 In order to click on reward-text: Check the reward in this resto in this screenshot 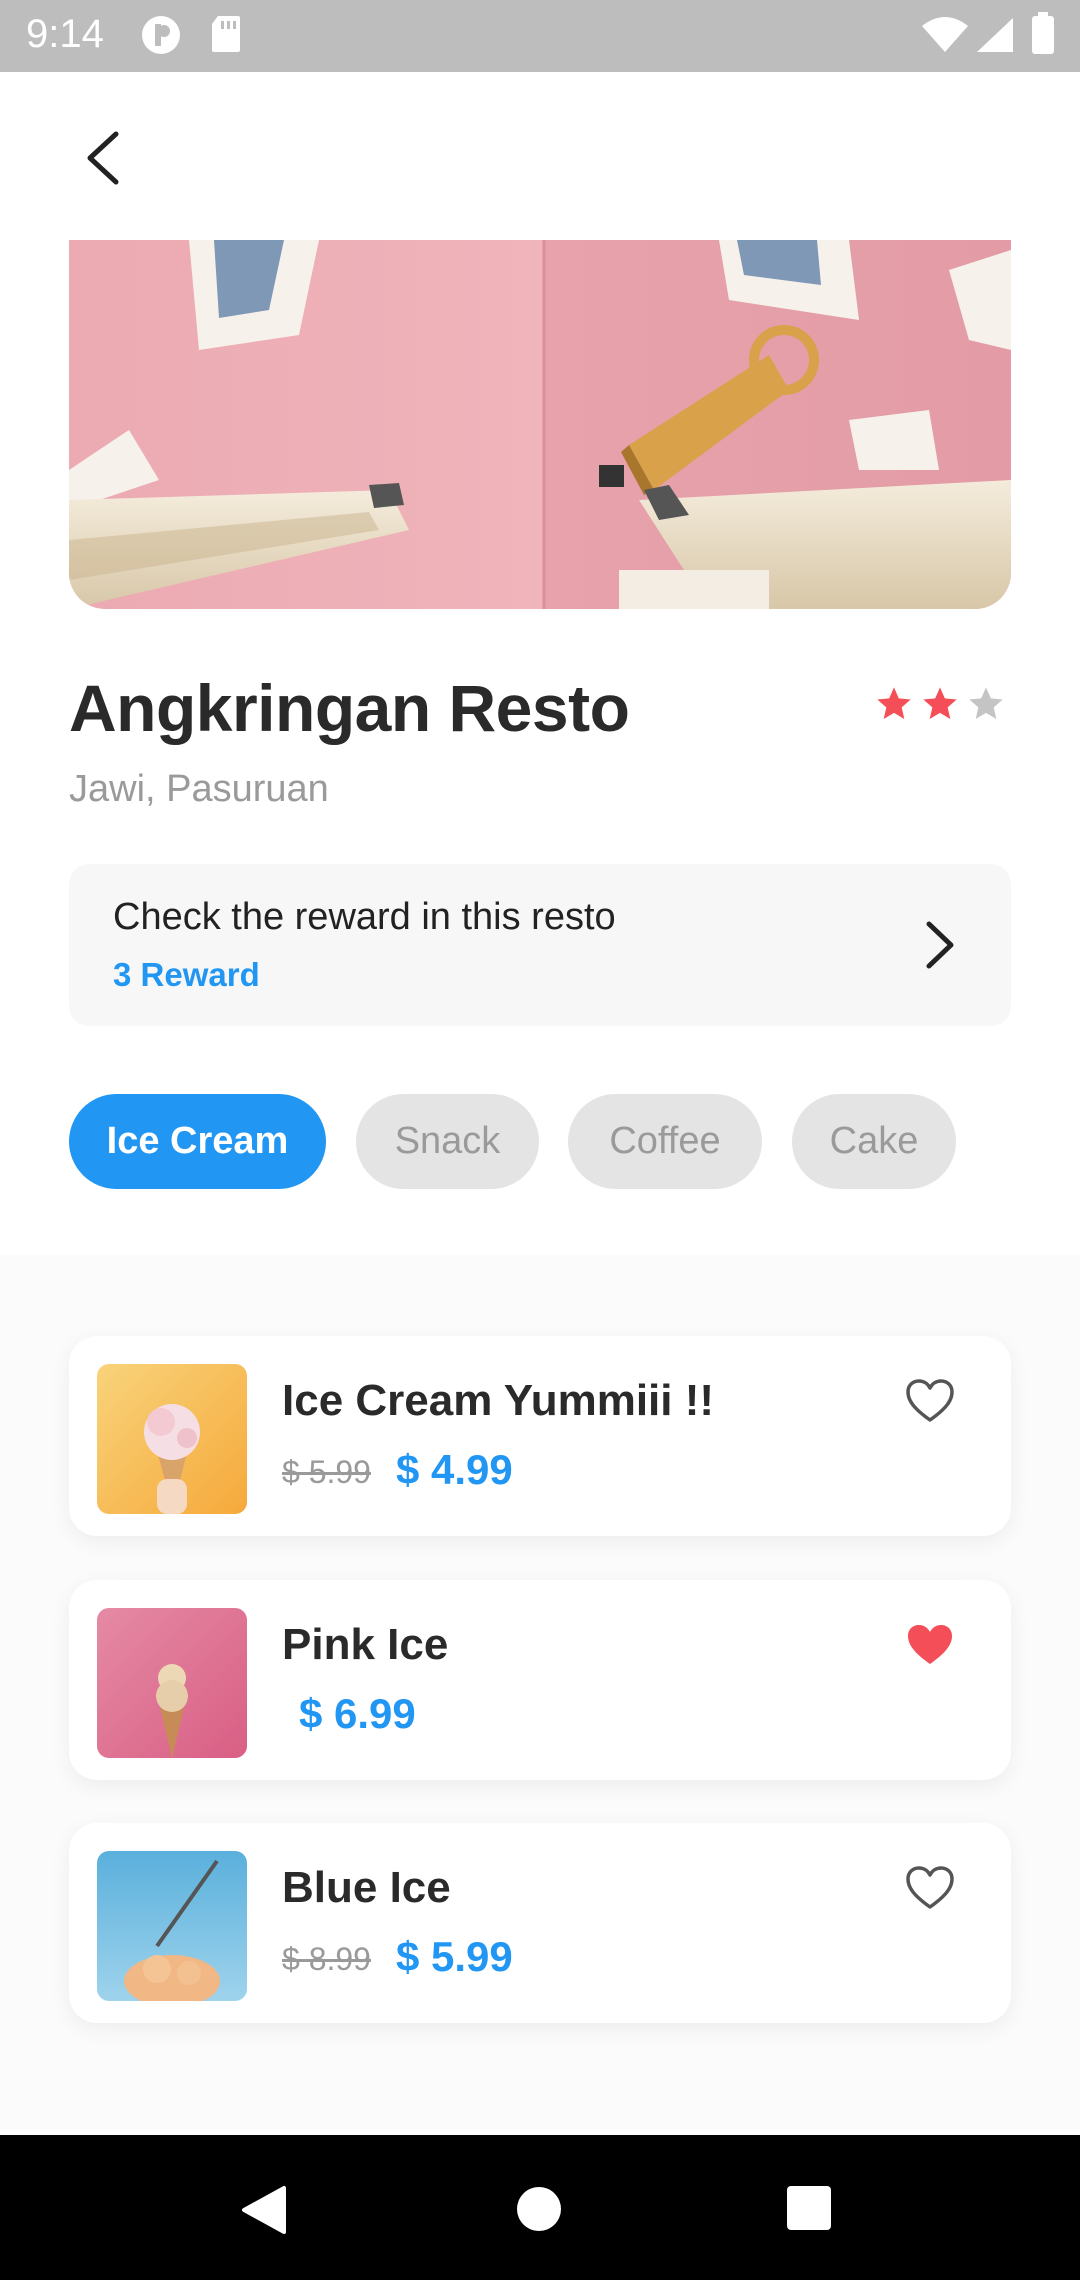, I will do `click(364, 917)`.